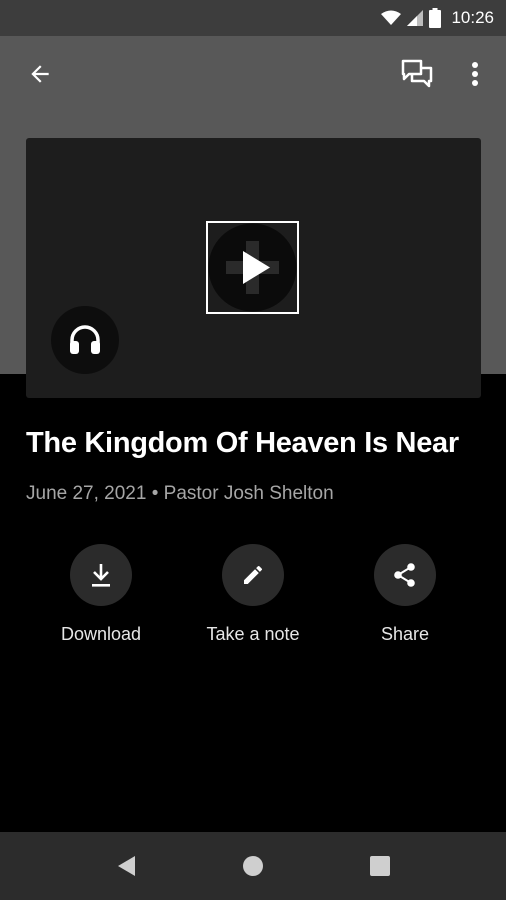  Describe the element at coordinates (391, 17) in the screenshot. I see `wifi-icon` at that location.